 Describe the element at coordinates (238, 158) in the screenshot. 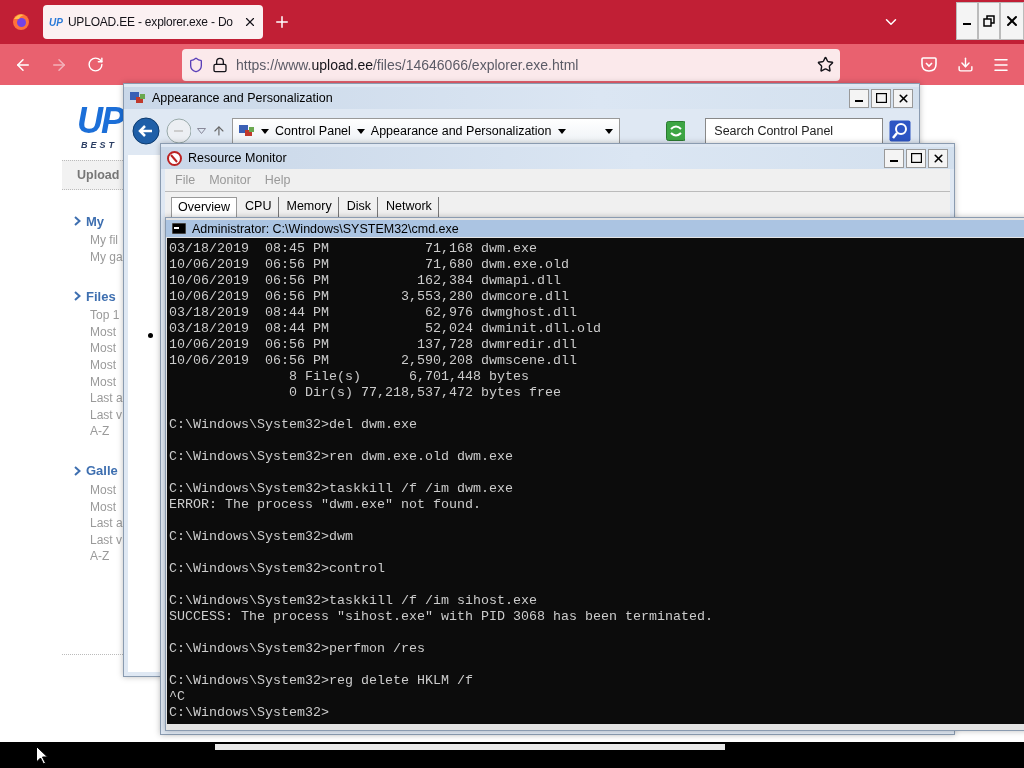

I see `window-title: Resource Monitor` at that location.